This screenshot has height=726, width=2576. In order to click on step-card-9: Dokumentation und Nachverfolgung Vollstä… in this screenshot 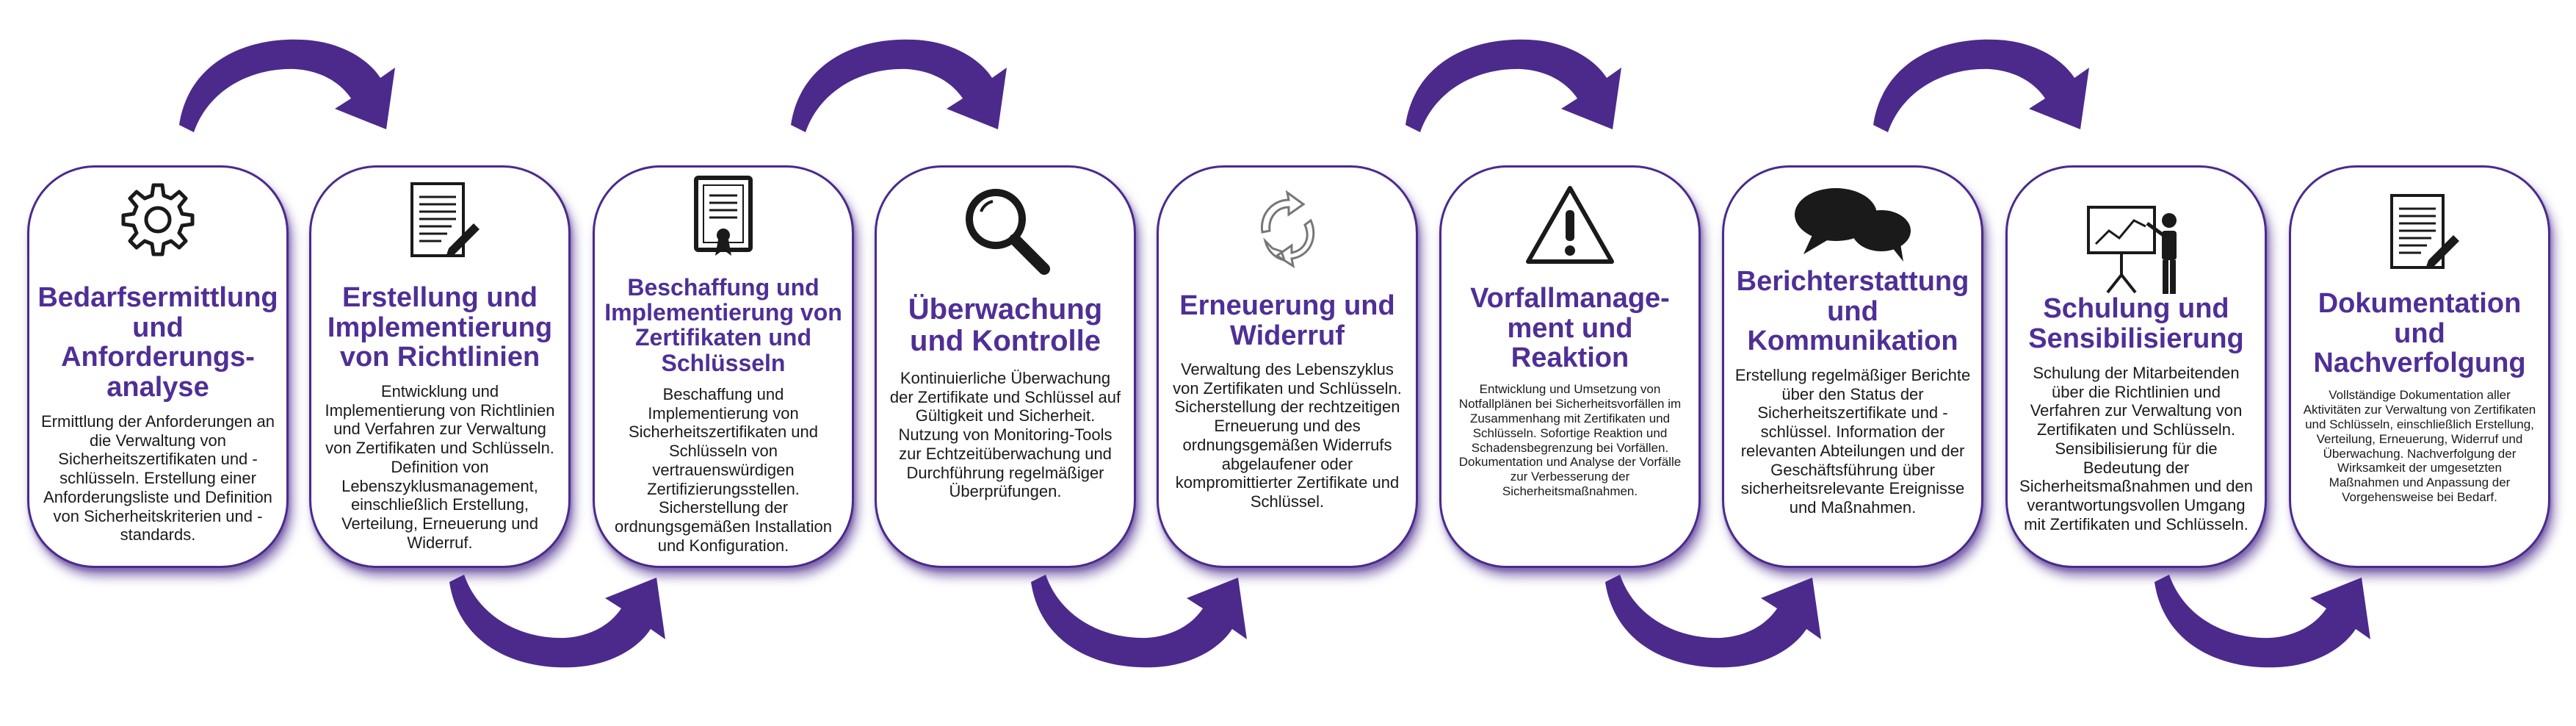, I will do `click(2419, 366)`.